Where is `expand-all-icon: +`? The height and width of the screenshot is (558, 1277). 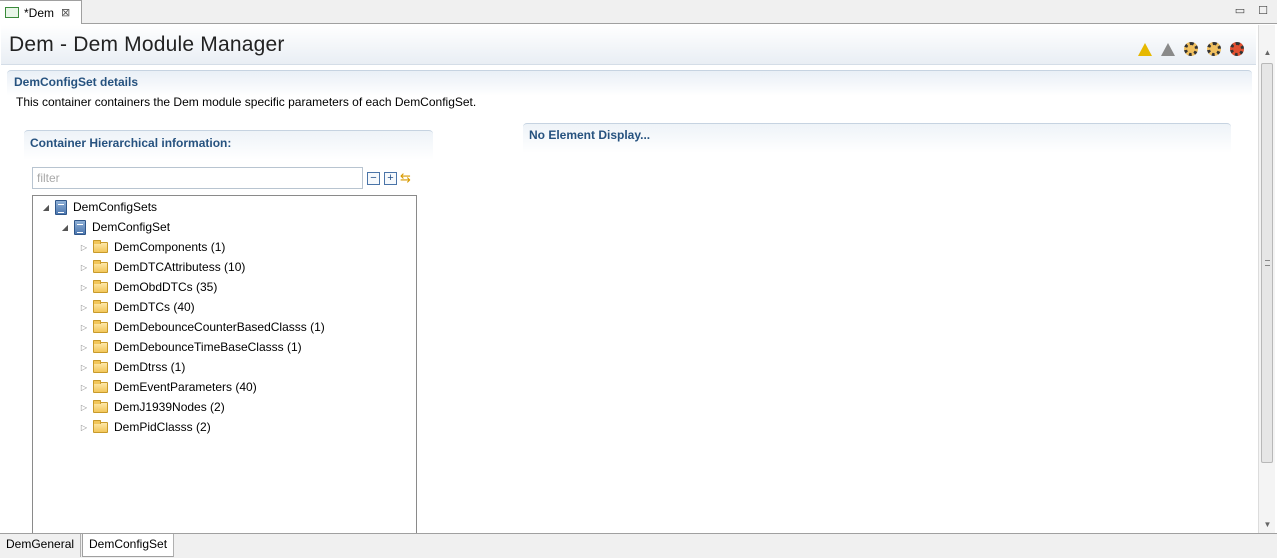 expand-all-icon: + is located at coordinates (390, 178).